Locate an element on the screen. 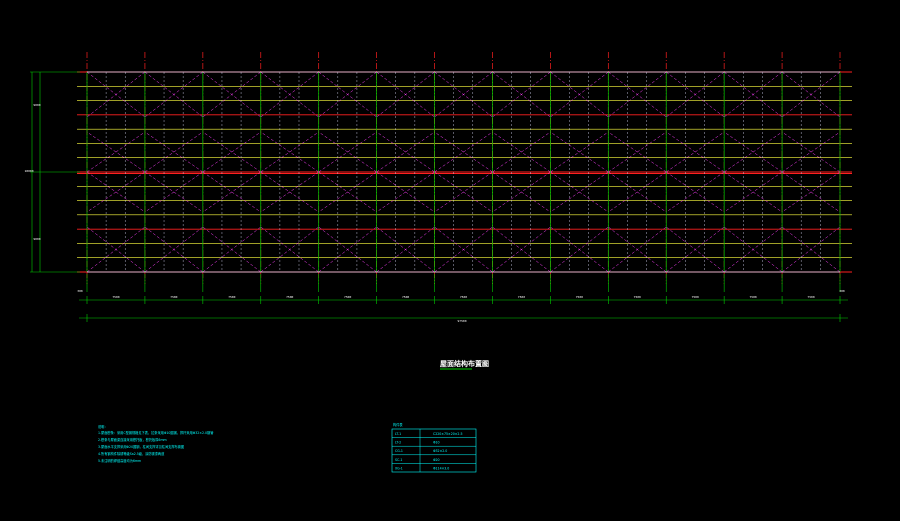 The height and width of the screenshot is (521, 900). table-cell-code: SC-1 is located at coordinates (398, 460).